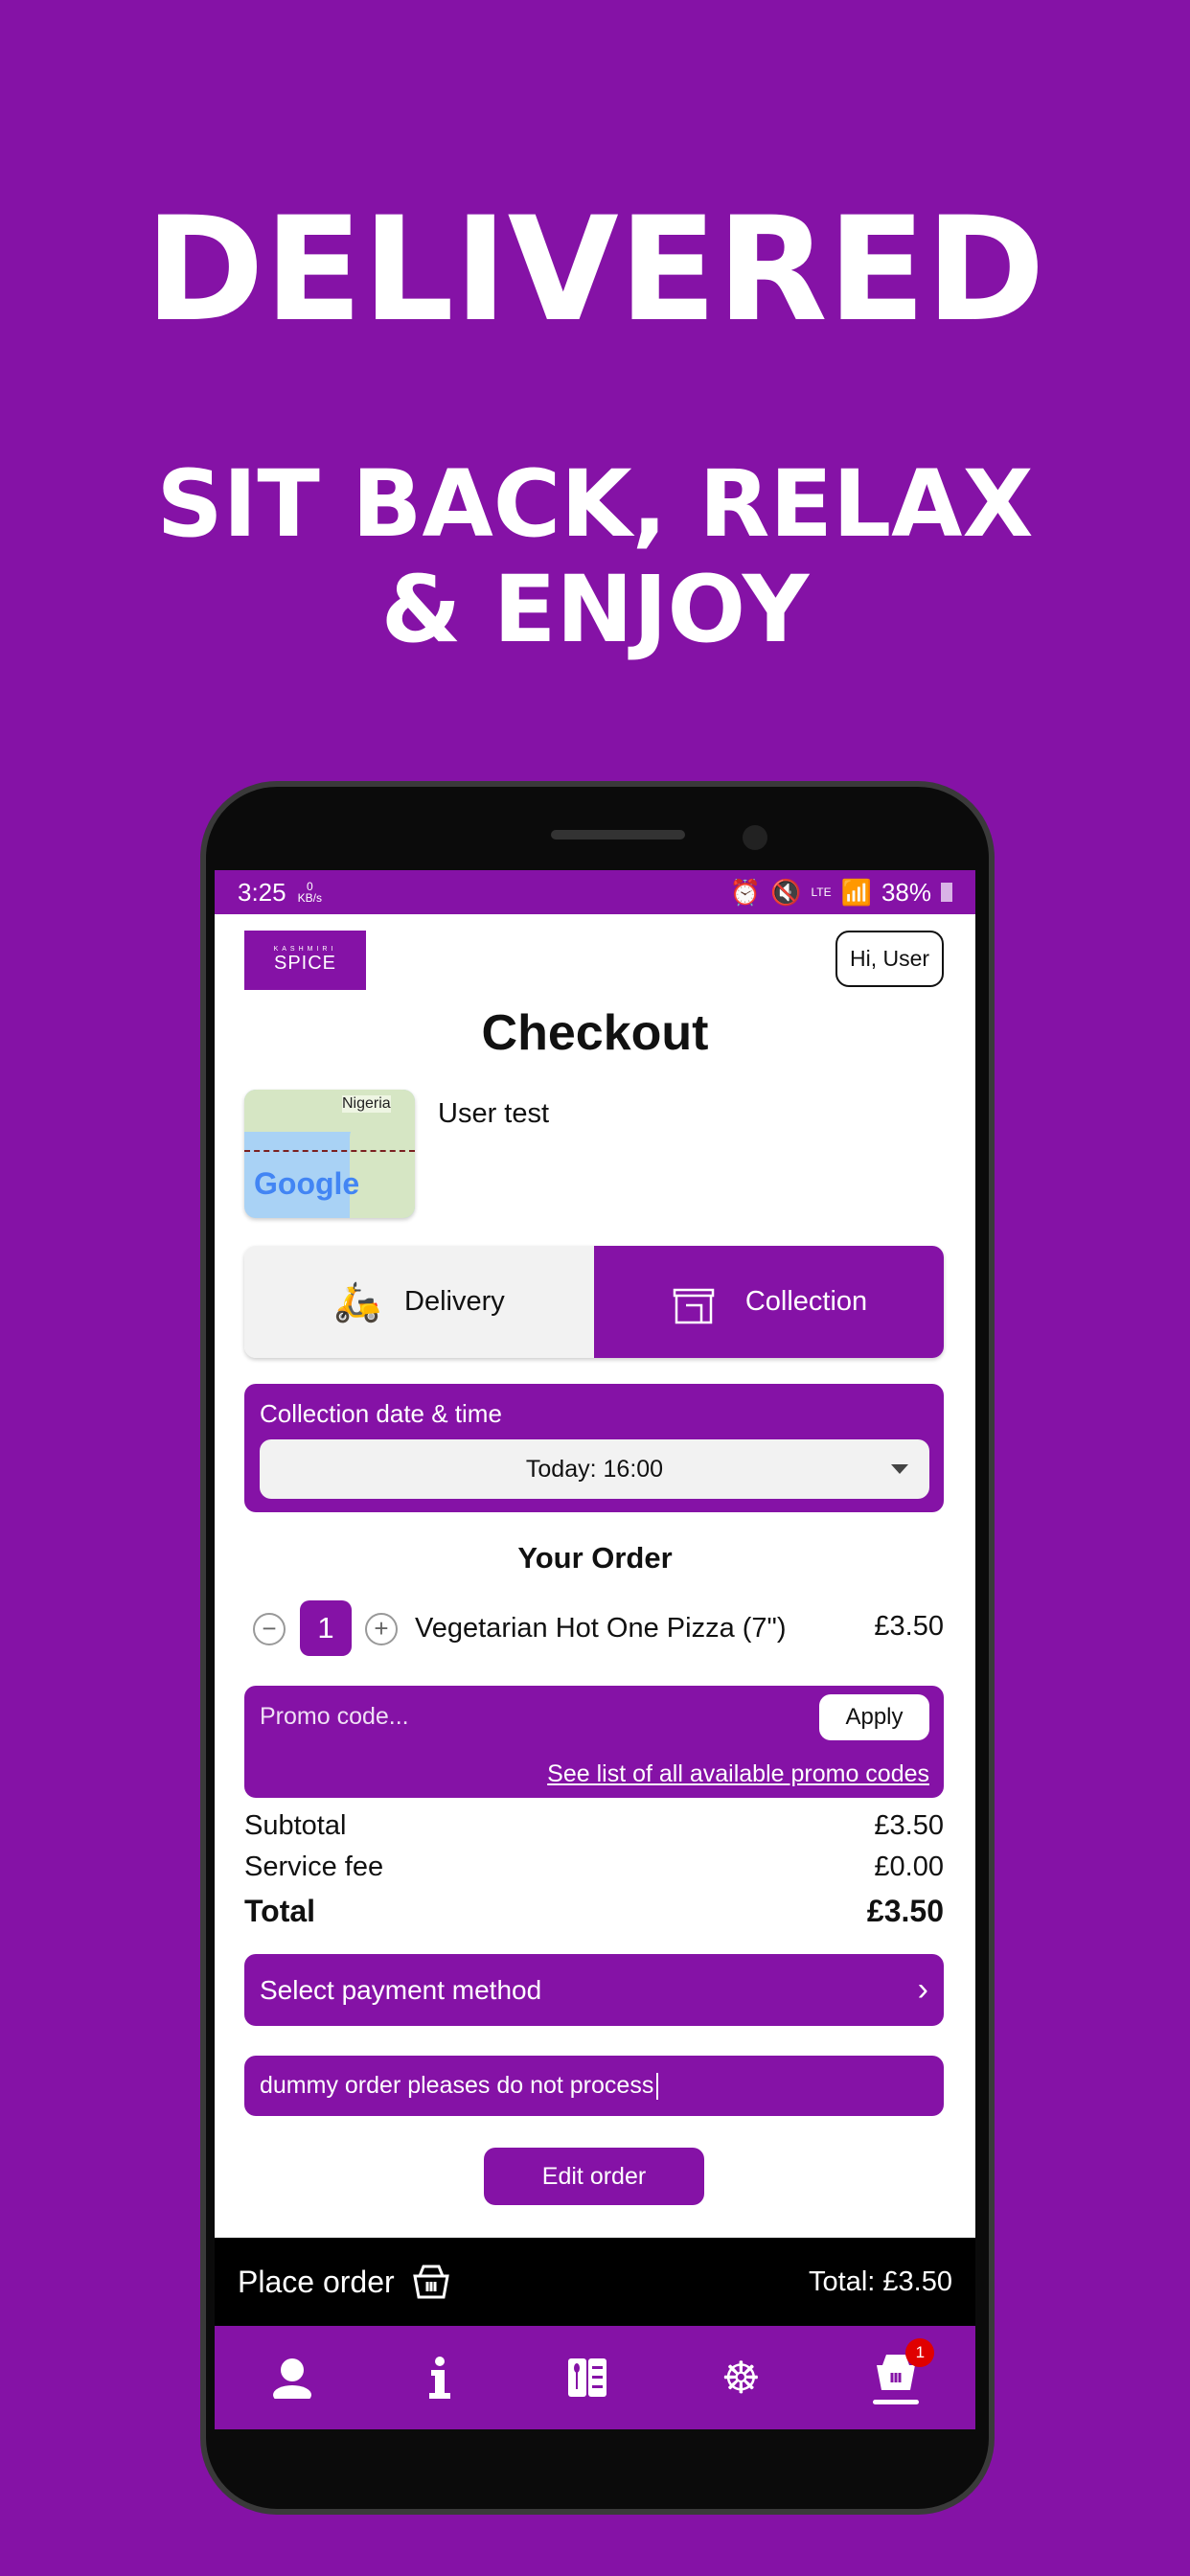 The height and width of the screenshot is (2576, 1190). What do you see at coordinates (280, 1911) in the screenshot?
I see `total-label: Total` at bounding box center [280, 1911].